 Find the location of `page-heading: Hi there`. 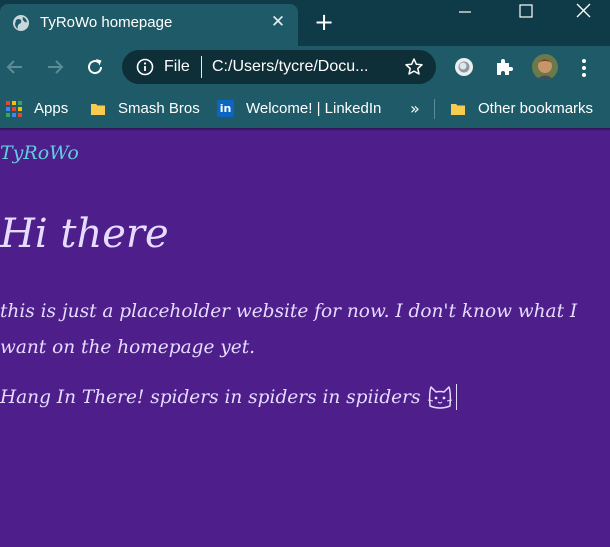

page-heading: Hi there is located at coordinates (84, 234).